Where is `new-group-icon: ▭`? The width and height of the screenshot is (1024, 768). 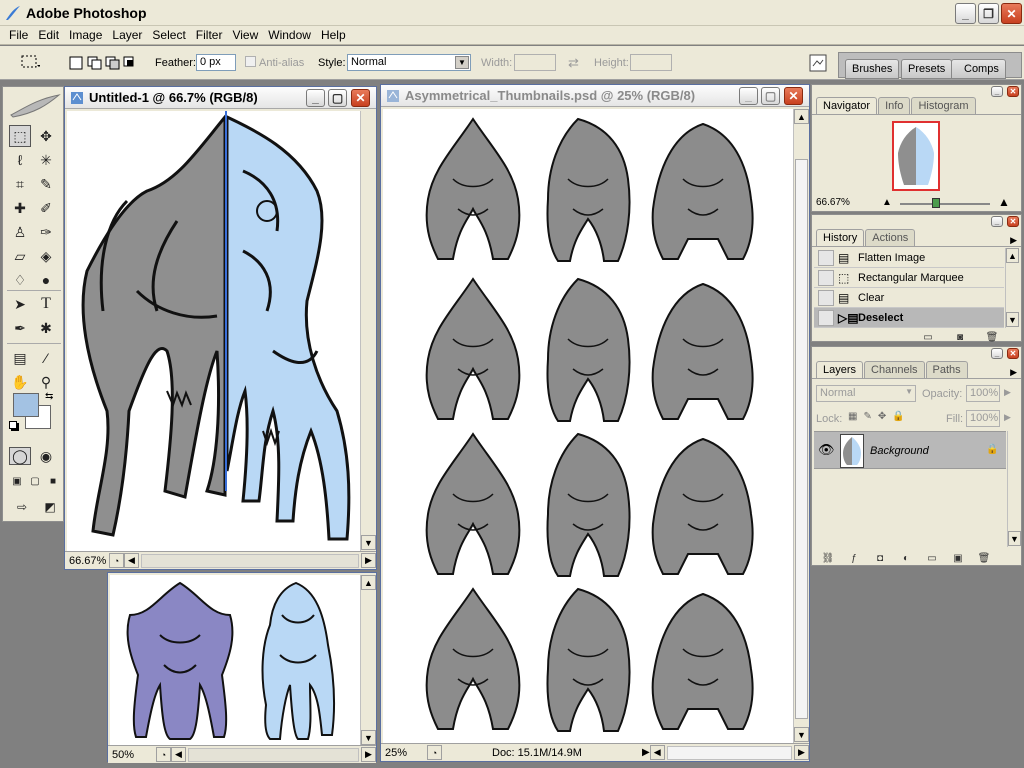
new-group-icon: ▭ is located at coordinates (932, 558).